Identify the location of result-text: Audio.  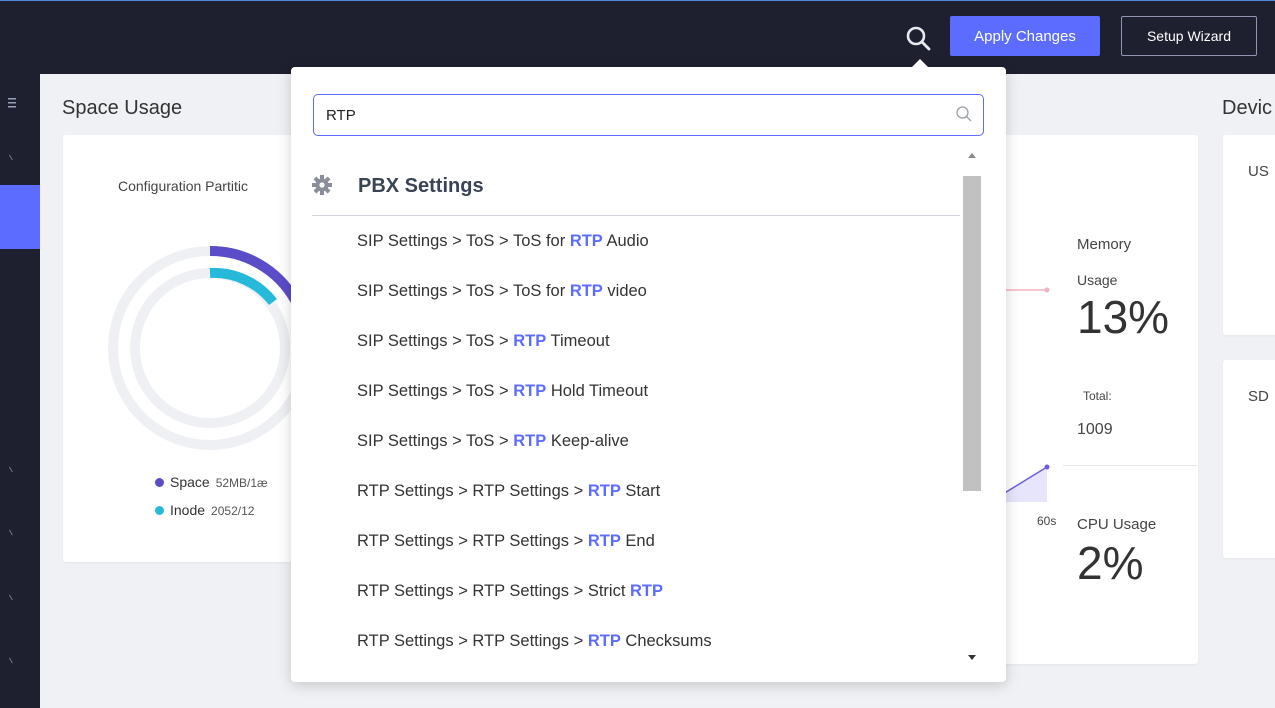
(625, 241).